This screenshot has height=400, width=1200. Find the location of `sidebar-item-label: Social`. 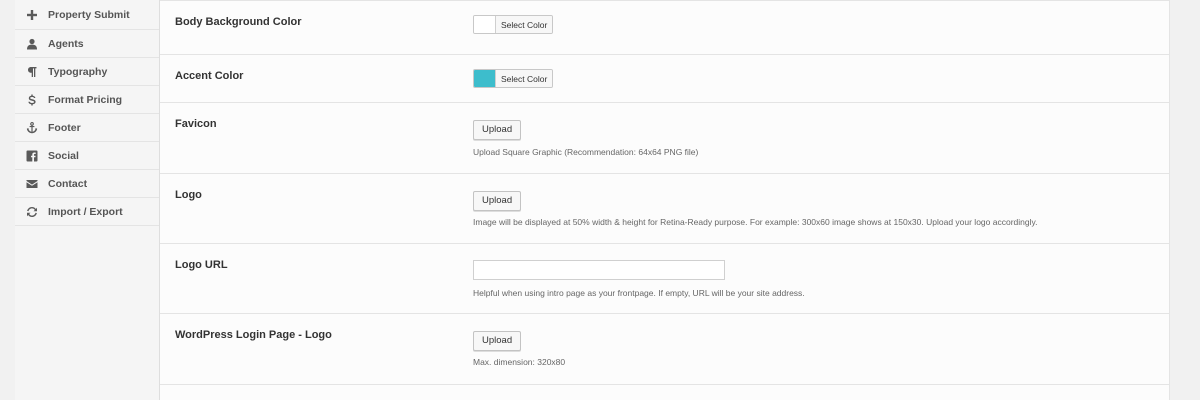

sidebar-item-label: Social is located at coordinates (63, 155).